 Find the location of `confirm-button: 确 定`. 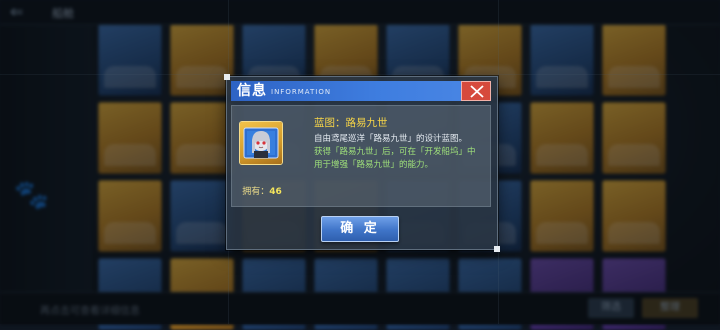

confirm-button: 确 定 is located at coordinates (360, 229).